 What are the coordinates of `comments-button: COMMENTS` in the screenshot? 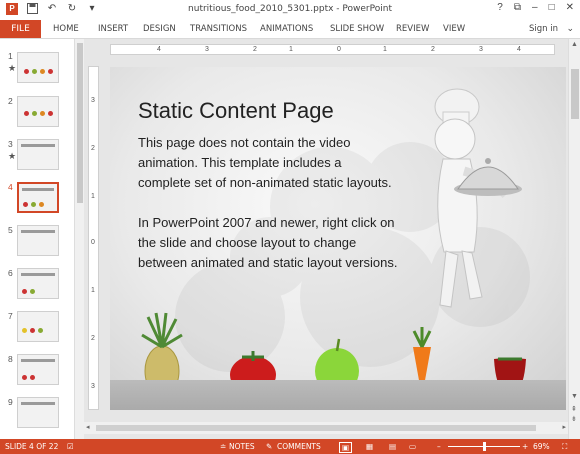 It's located at (299, 446).